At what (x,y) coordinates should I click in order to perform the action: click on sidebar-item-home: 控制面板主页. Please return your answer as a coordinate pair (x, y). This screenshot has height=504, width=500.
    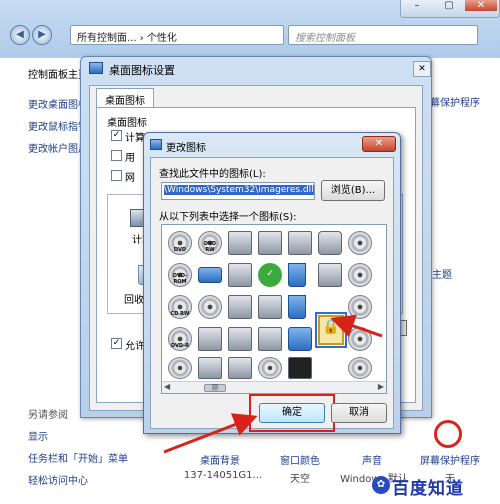
    Looking at the image, I should click on (58, 73).